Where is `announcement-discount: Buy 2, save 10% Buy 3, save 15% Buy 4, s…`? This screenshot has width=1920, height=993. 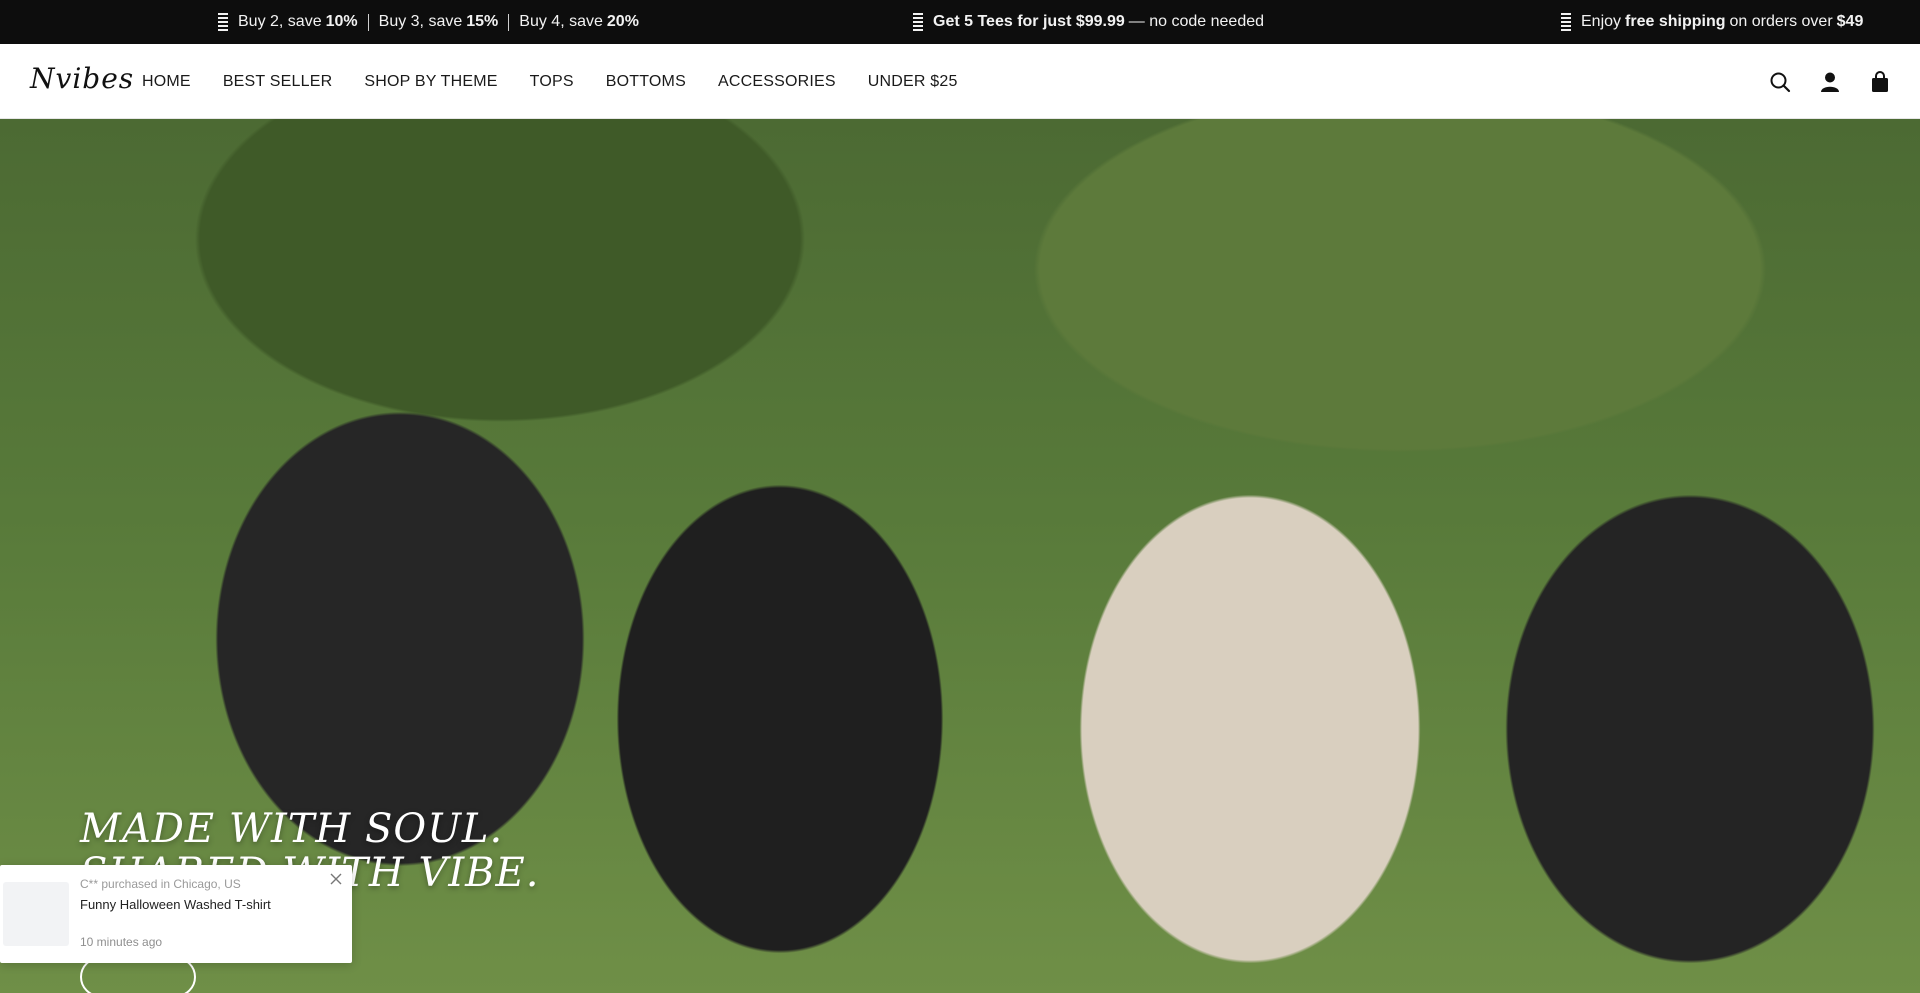 announcement-discount: Buy 2, save 10% Buy 3, save 15% Buy 4, s… is located at coordinates (428, 22).